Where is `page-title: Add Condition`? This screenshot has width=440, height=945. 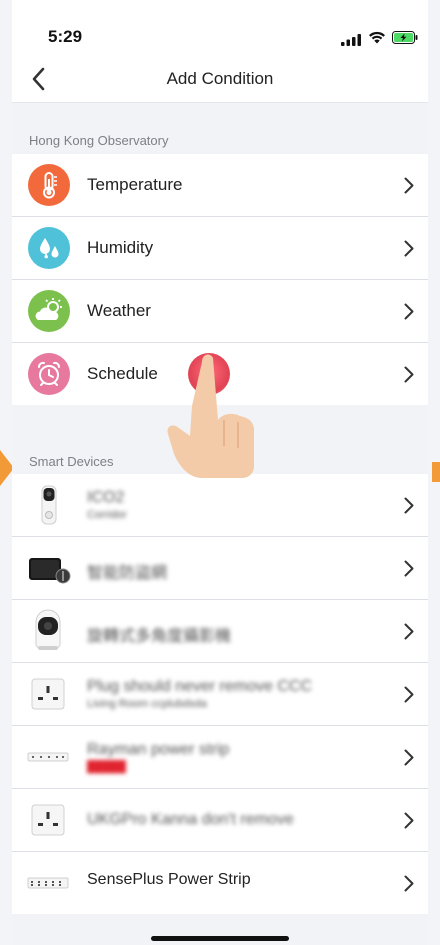 page-title: Add Condition is located at coordinates (220, 78).